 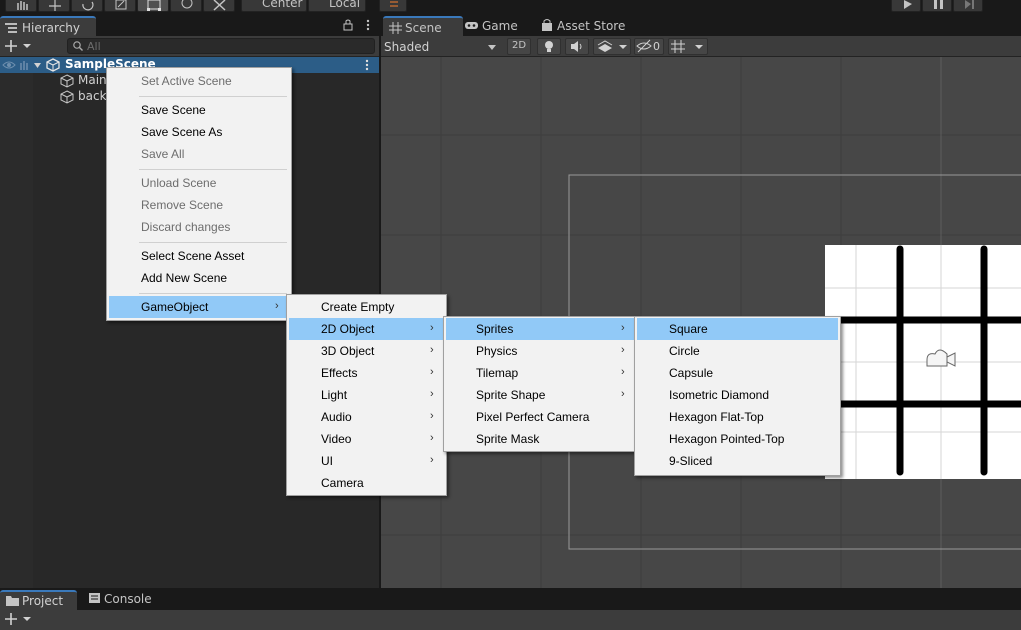 What do you see at coordinates (189, 26) in the screenshot?
I see `hierarchy-tabbar: Hierarchy` at bounding box center [189, 26].